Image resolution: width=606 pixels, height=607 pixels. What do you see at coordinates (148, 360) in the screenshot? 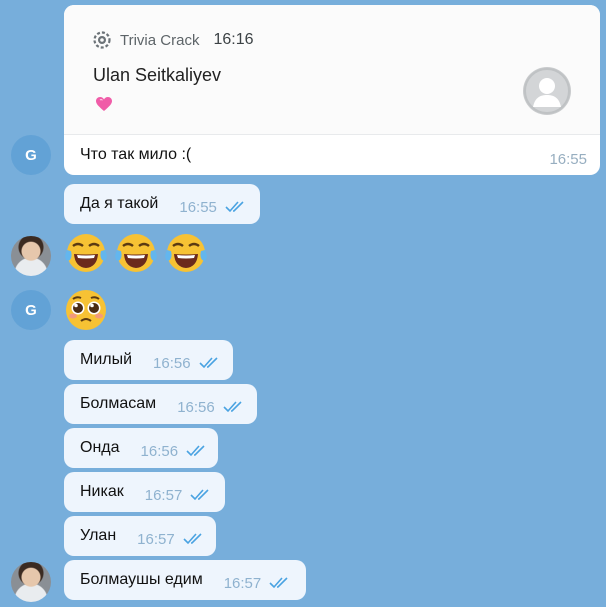
I see `message-bubble: Милый 16:56` at bounding box center [148, 360].